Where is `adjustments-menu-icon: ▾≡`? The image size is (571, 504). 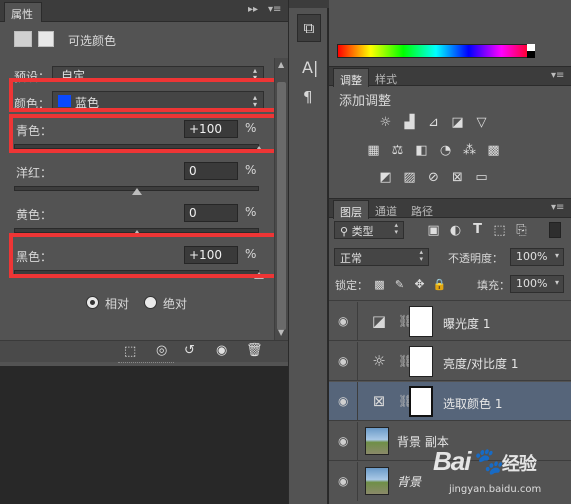 adjustments-menu-icon: ▾≡ is located at coordinates (557, 75).